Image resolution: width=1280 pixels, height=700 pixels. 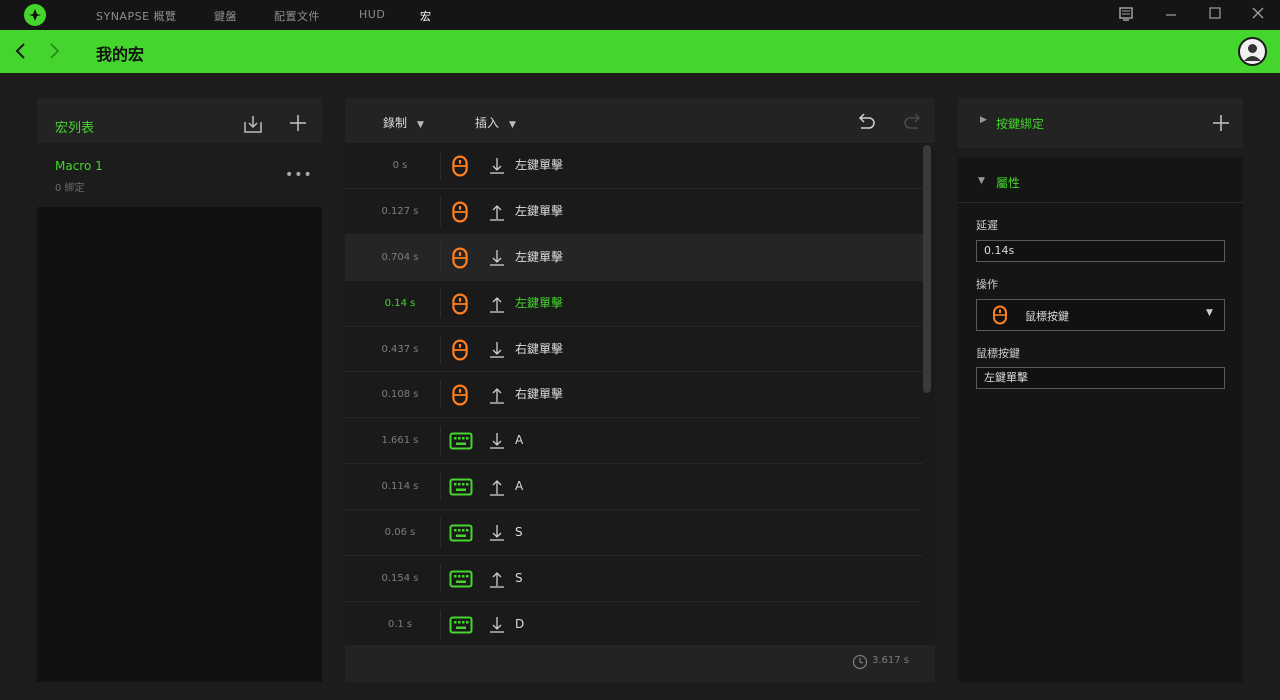 What do you see at coordinates (400, 624) in the screenshot?
I see `event-delay: 0.1 s` at bounding box center [400, 624].